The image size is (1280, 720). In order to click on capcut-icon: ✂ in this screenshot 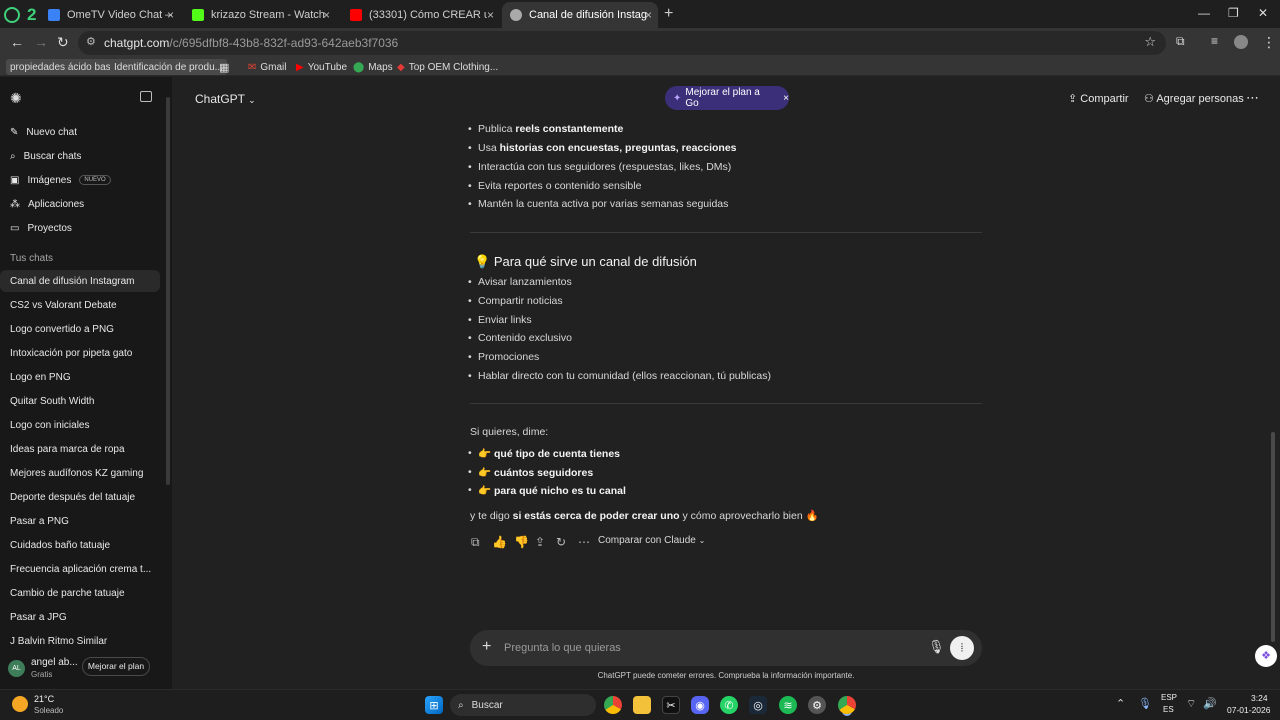, I will do `click(671, 705)`.